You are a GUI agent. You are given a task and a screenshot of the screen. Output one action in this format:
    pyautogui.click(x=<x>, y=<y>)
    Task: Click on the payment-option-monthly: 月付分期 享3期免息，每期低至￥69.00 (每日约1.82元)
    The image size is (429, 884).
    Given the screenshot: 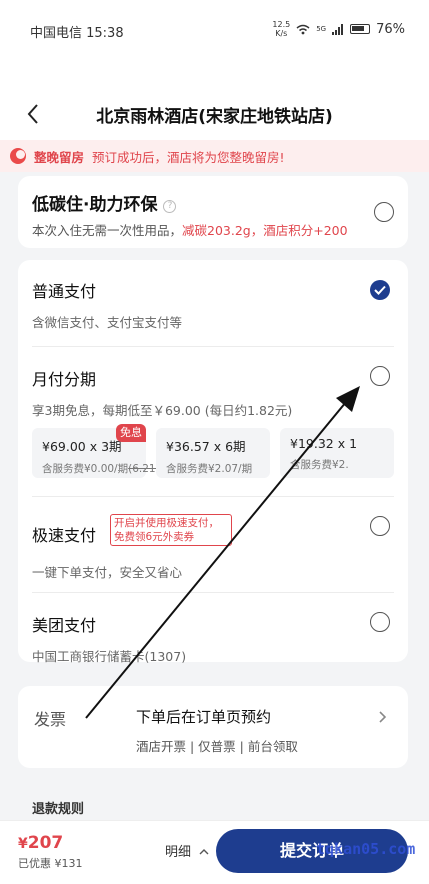 What is the action you would take?
    pyautogui.click(x=213, y=392)
    